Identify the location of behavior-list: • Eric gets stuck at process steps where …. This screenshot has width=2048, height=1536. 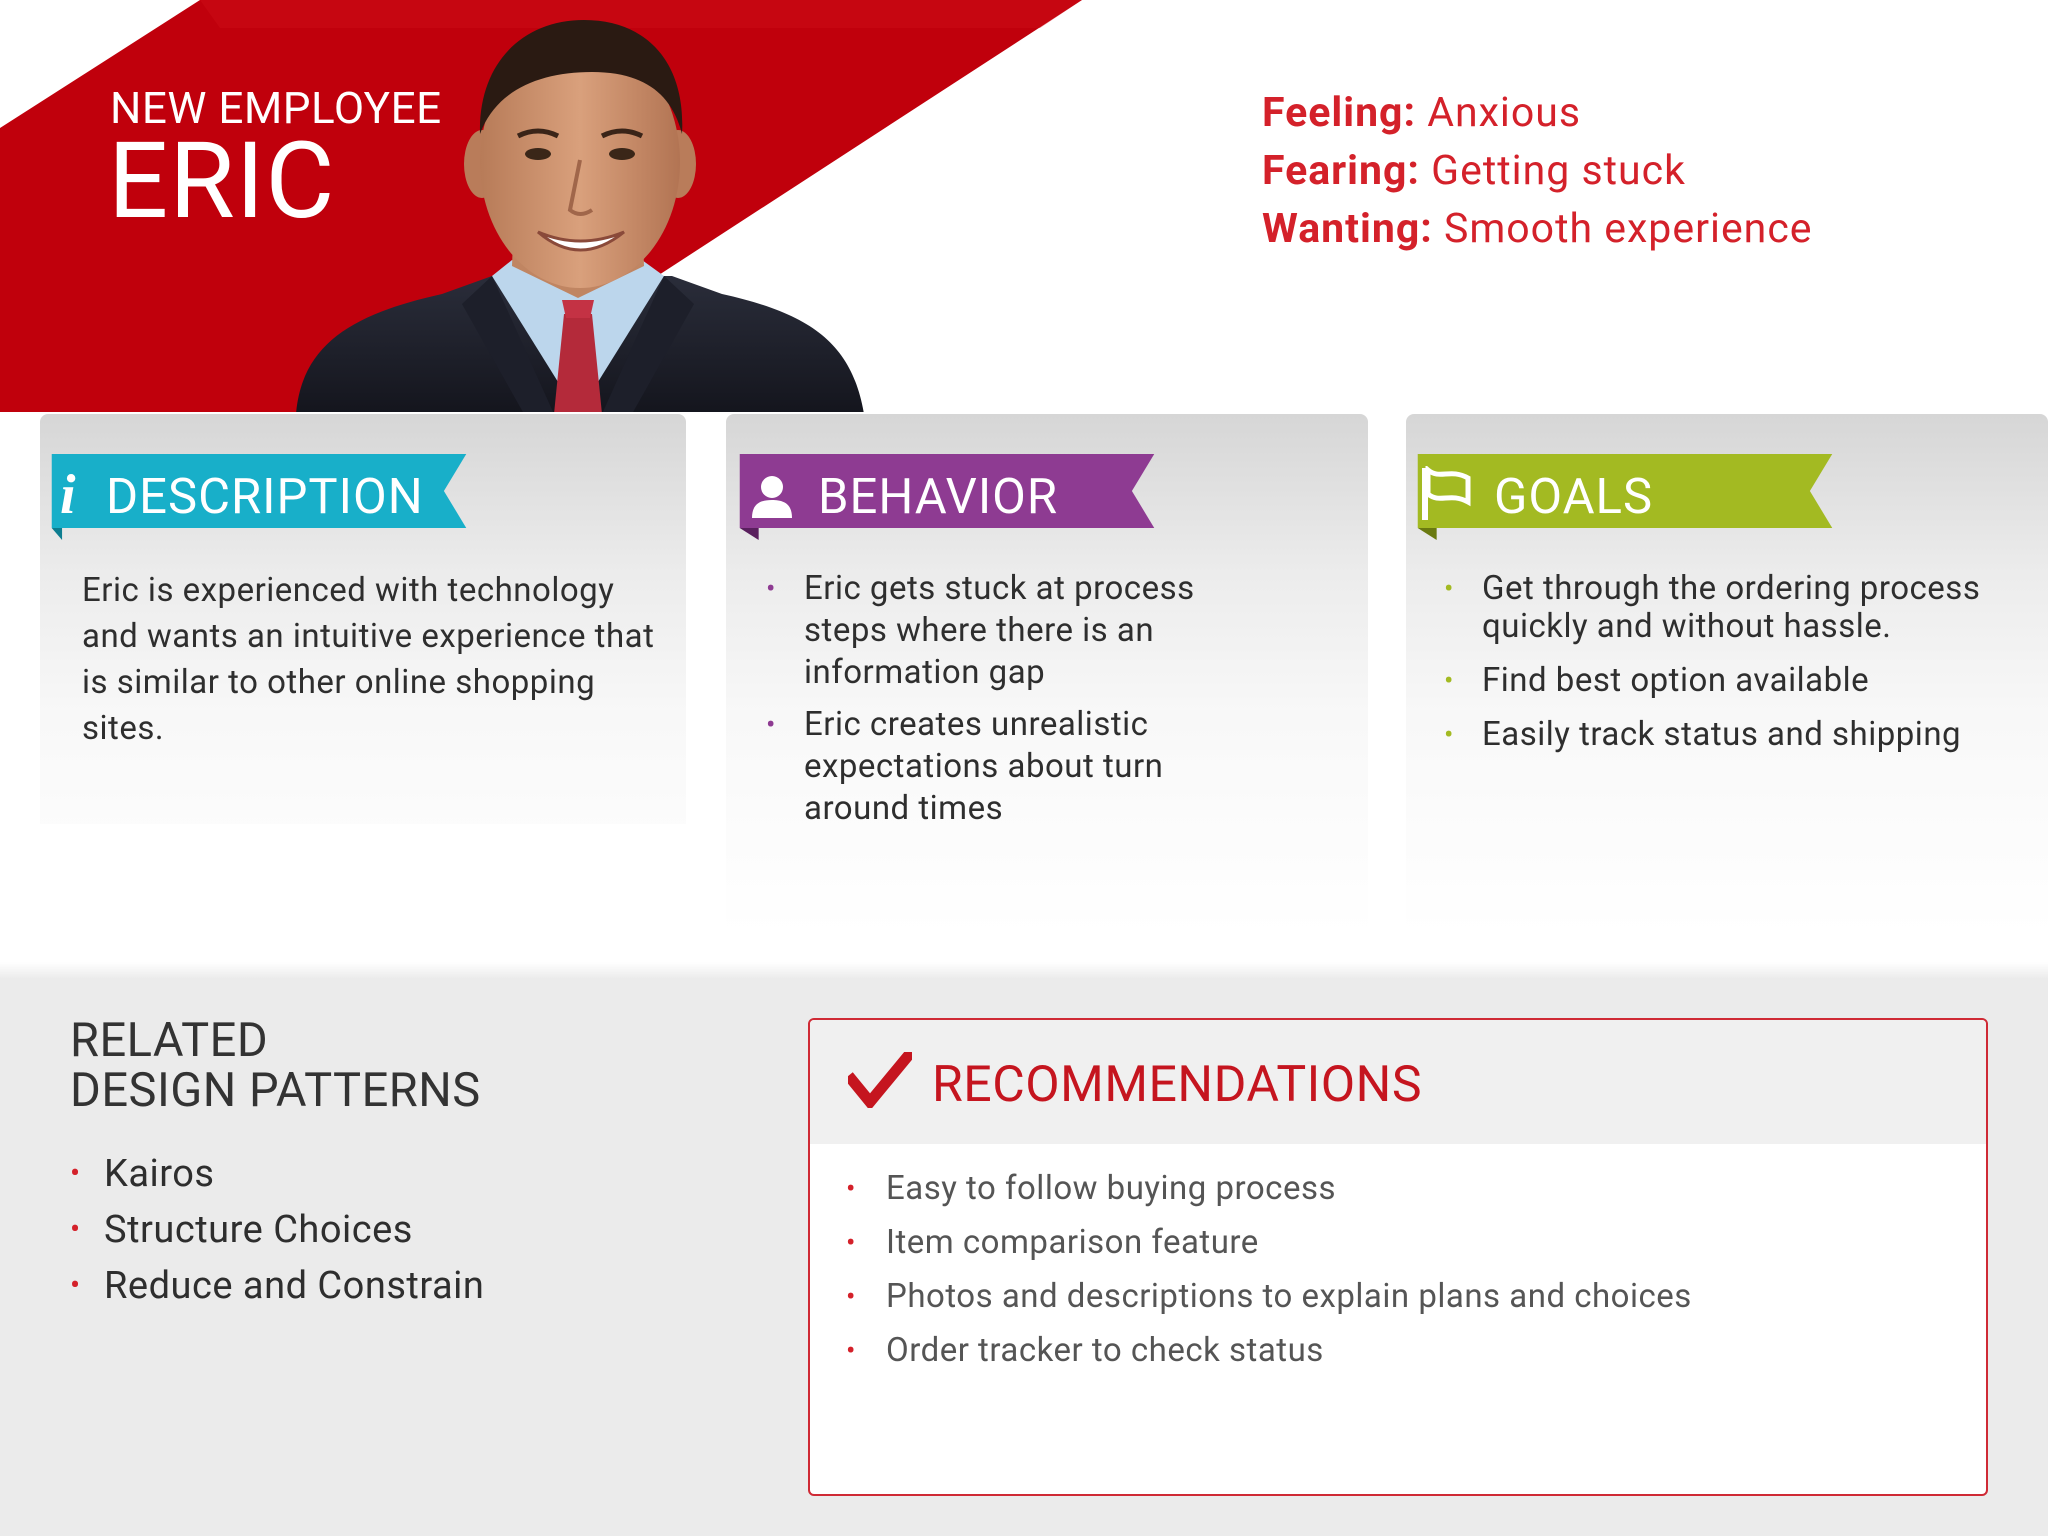
(996, 699).